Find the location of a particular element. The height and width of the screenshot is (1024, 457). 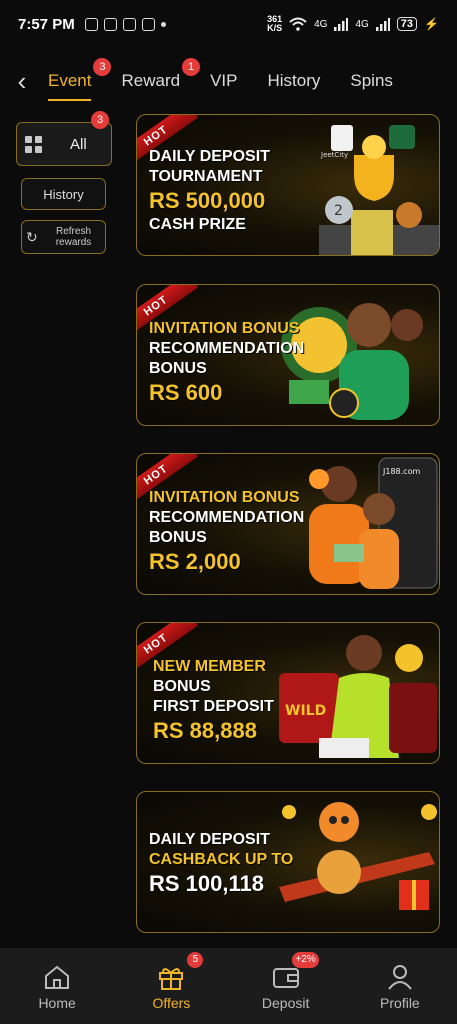

nav-home: Home is located at coordinates (57, 986).